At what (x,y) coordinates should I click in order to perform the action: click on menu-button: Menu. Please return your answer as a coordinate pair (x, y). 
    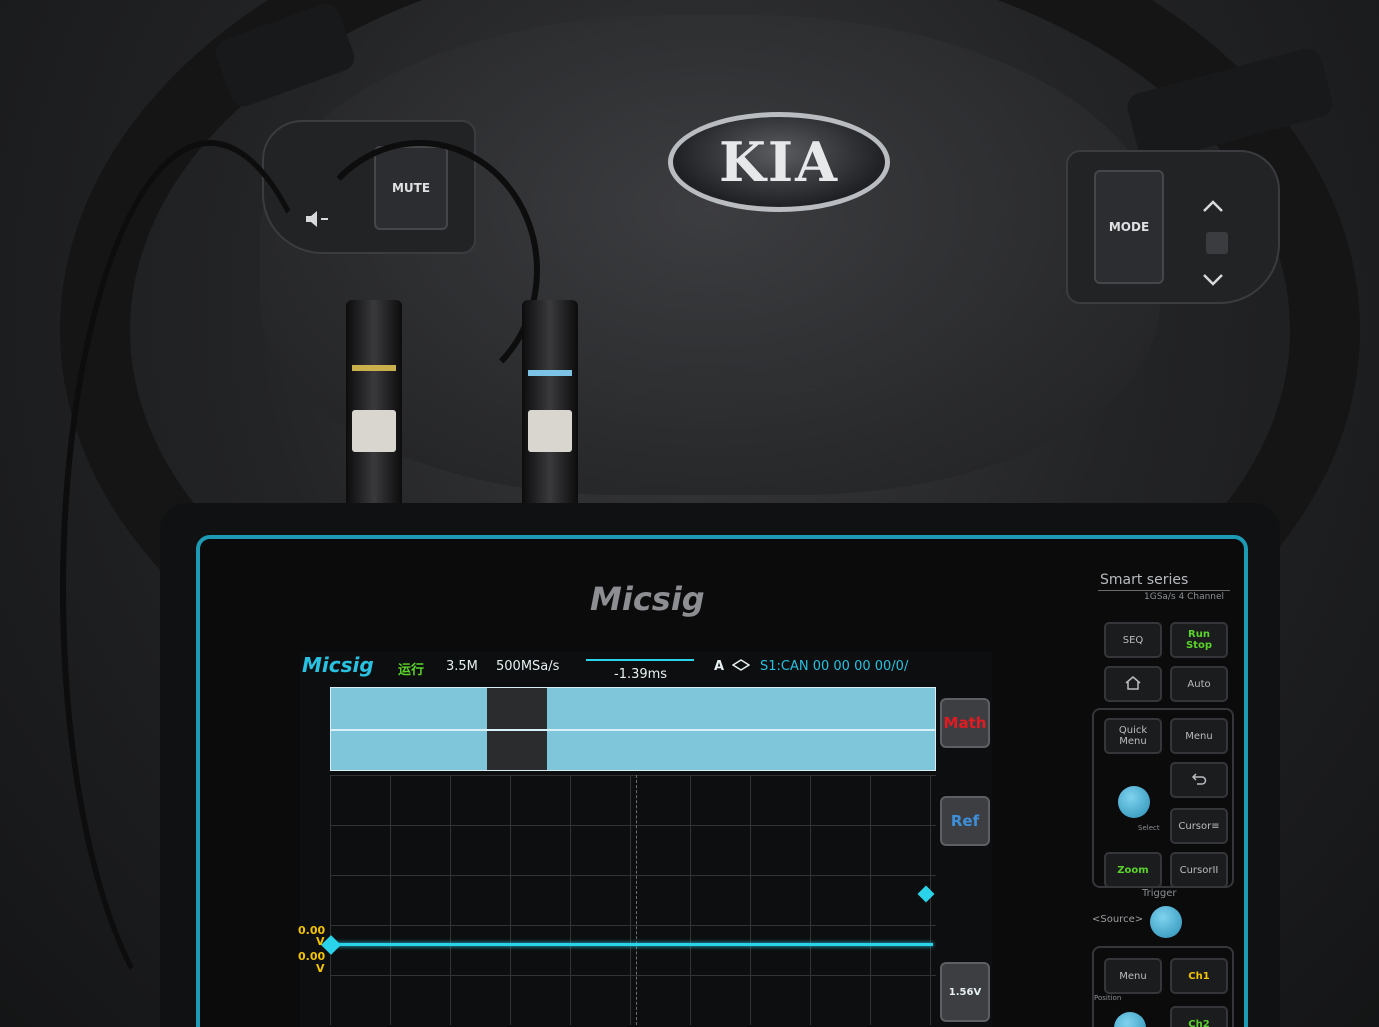
    Looking at the image, I should click on (1199, 736).